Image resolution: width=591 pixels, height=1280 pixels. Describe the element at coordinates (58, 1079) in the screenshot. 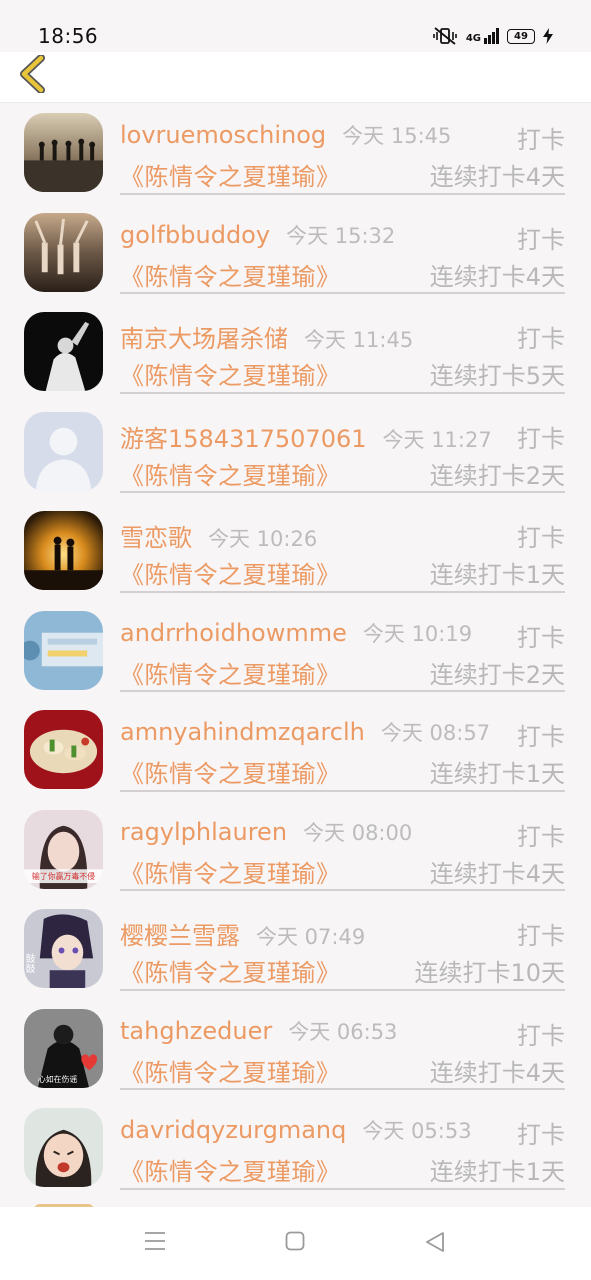

I see `avatar-overlay-text: 心如在伤谣` at that location.